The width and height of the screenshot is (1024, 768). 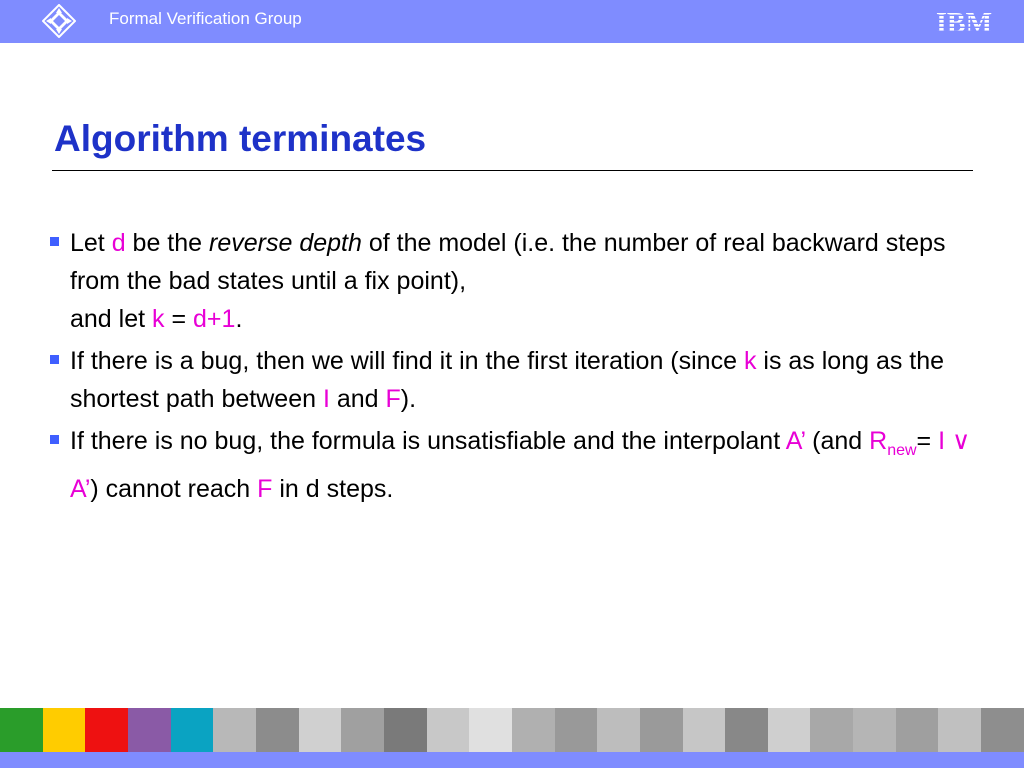 I want to click on slide-title: Algorithm terminates, so click(x=240, y=138).